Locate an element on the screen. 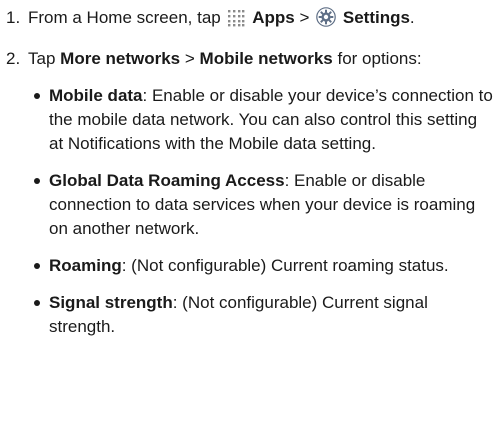 Image resolution: width=504 pixels, height=424 pixels. step-text-suffix: . is located at coordinates (412, 17).